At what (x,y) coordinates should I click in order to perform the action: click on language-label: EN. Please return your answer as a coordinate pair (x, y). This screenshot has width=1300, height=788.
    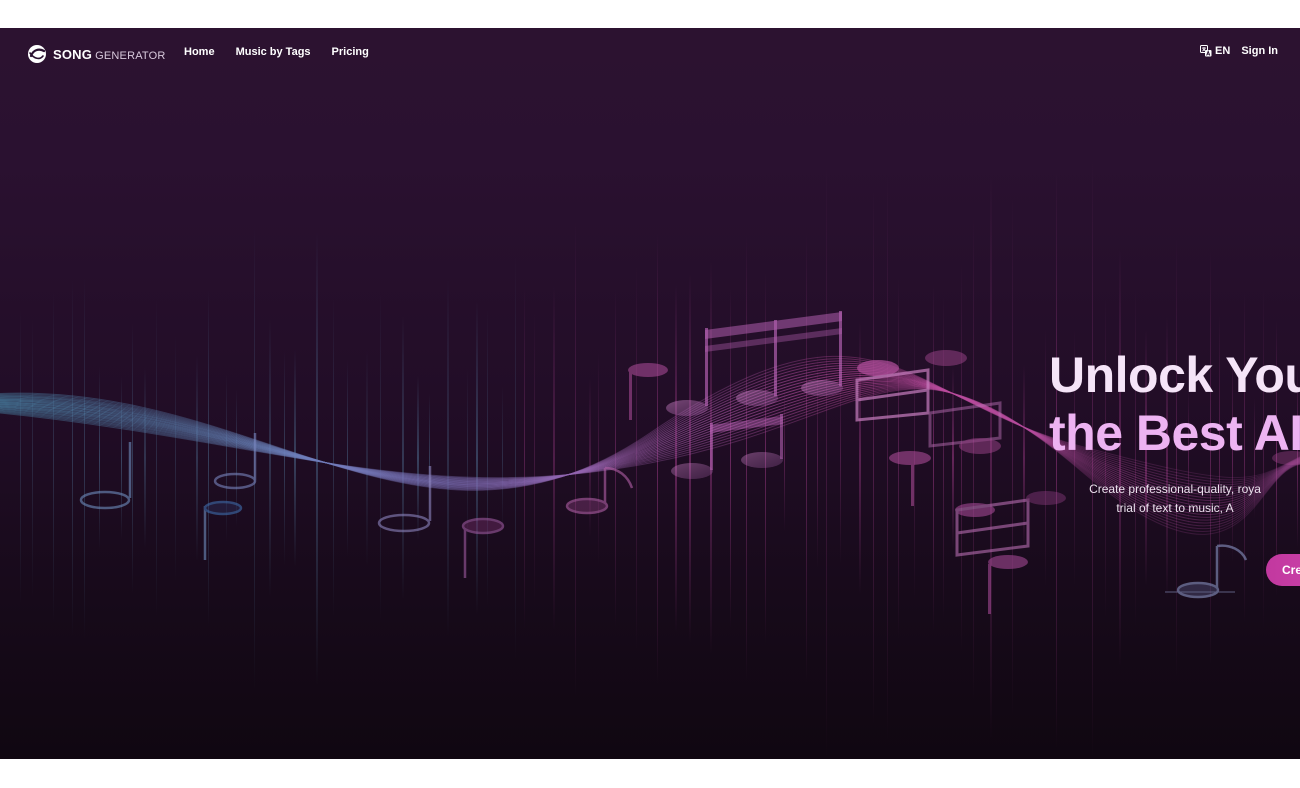
    Looking at the image, I should click on (1223, 51).